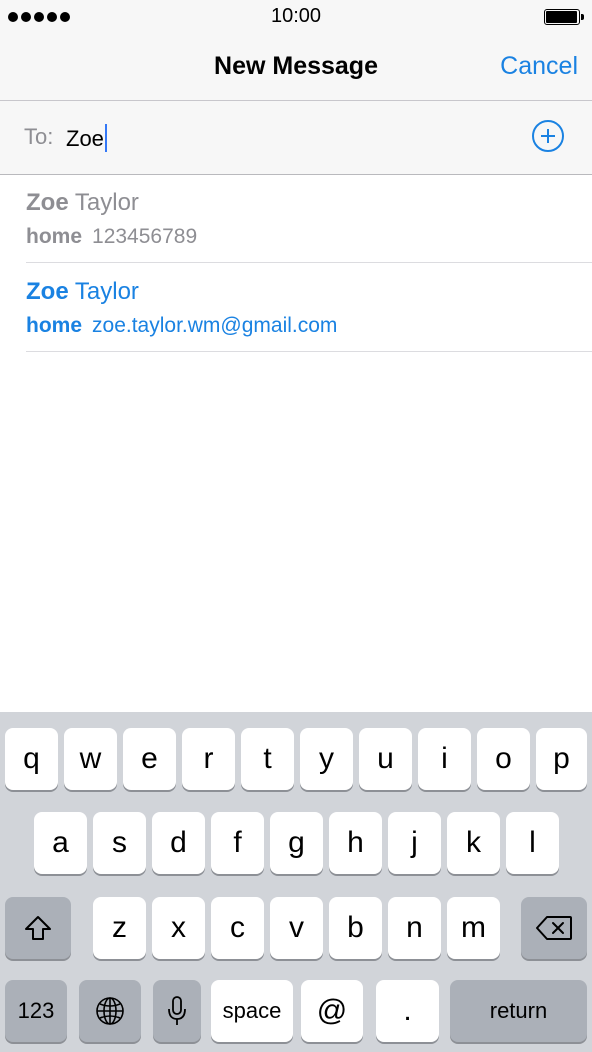  Describe the element at coordinates (532, 843) in the screenshot. I see `key-l: l` at that location.